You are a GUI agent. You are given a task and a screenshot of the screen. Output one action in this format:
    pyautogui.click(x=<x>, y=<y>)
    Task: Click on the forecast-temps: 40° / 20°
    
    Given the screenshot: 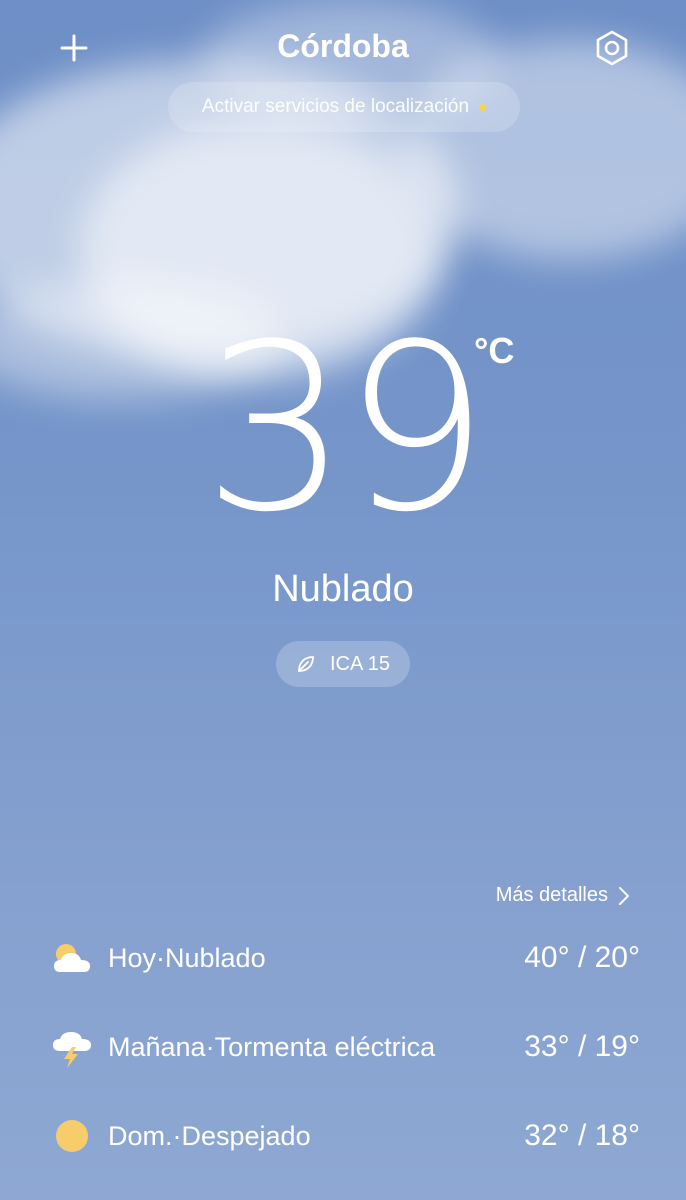 What is the action you would take?
    pyautogui.click(x=582, y=957)
    